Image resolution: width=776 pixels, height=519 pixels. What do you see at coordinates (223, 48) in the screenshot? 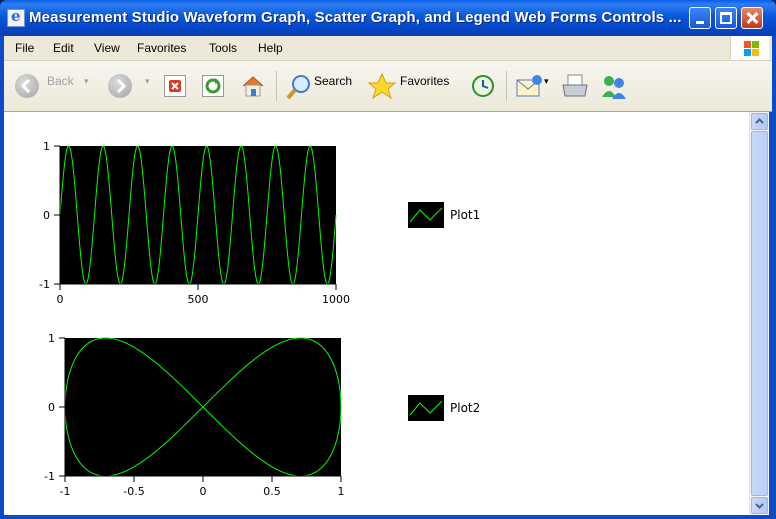
I see `menu-tools: Tools` at bounding box center [223, 48].